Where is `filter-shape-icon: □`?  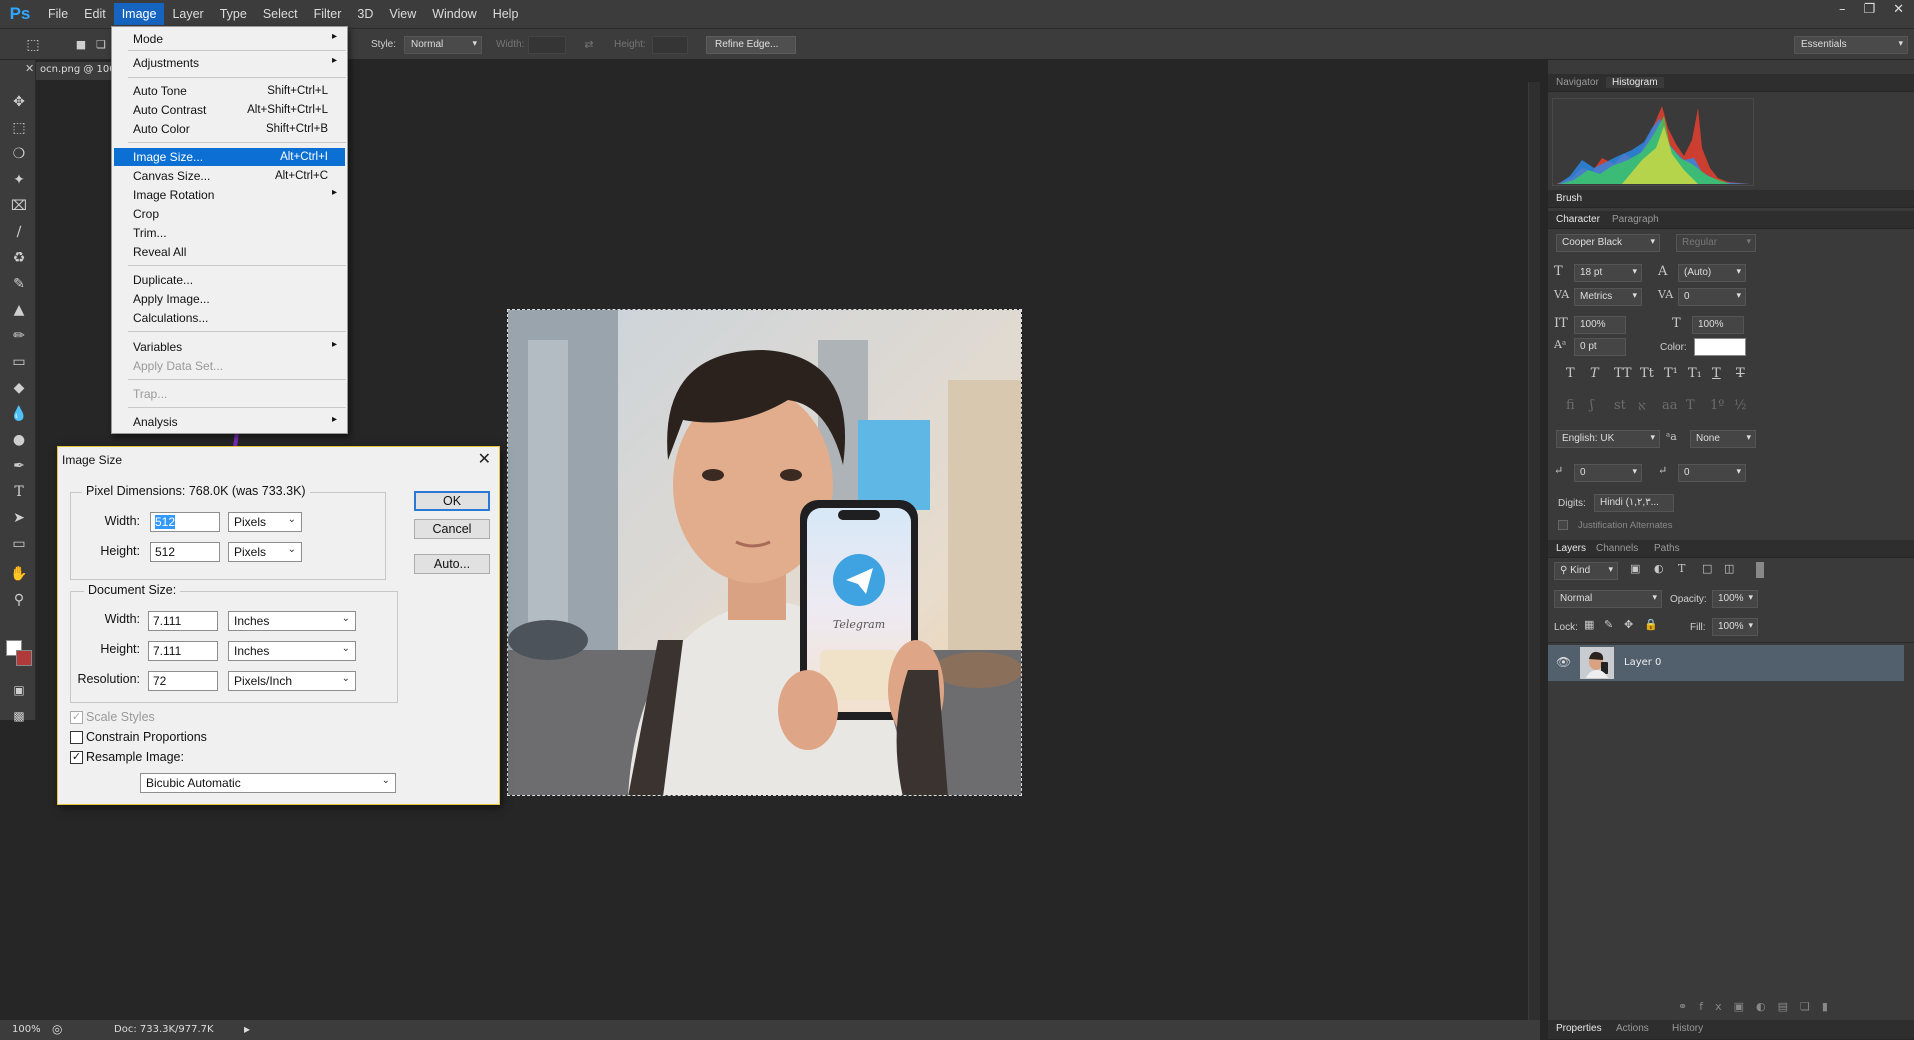
filter-shape-icon: □ is located at coordinates (1707, 568).